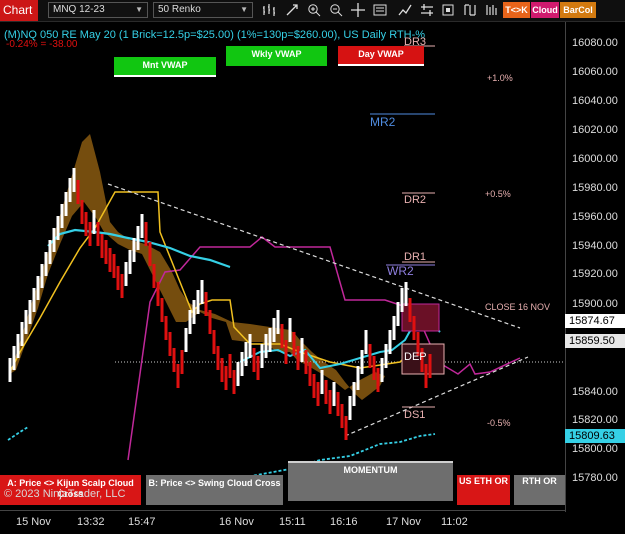 This screenshot has height=534, width=625. Describe the element at coordinates (203, 10) in the screenshot. I see `bar-type-selector: 50 Renko ▼` at that location.